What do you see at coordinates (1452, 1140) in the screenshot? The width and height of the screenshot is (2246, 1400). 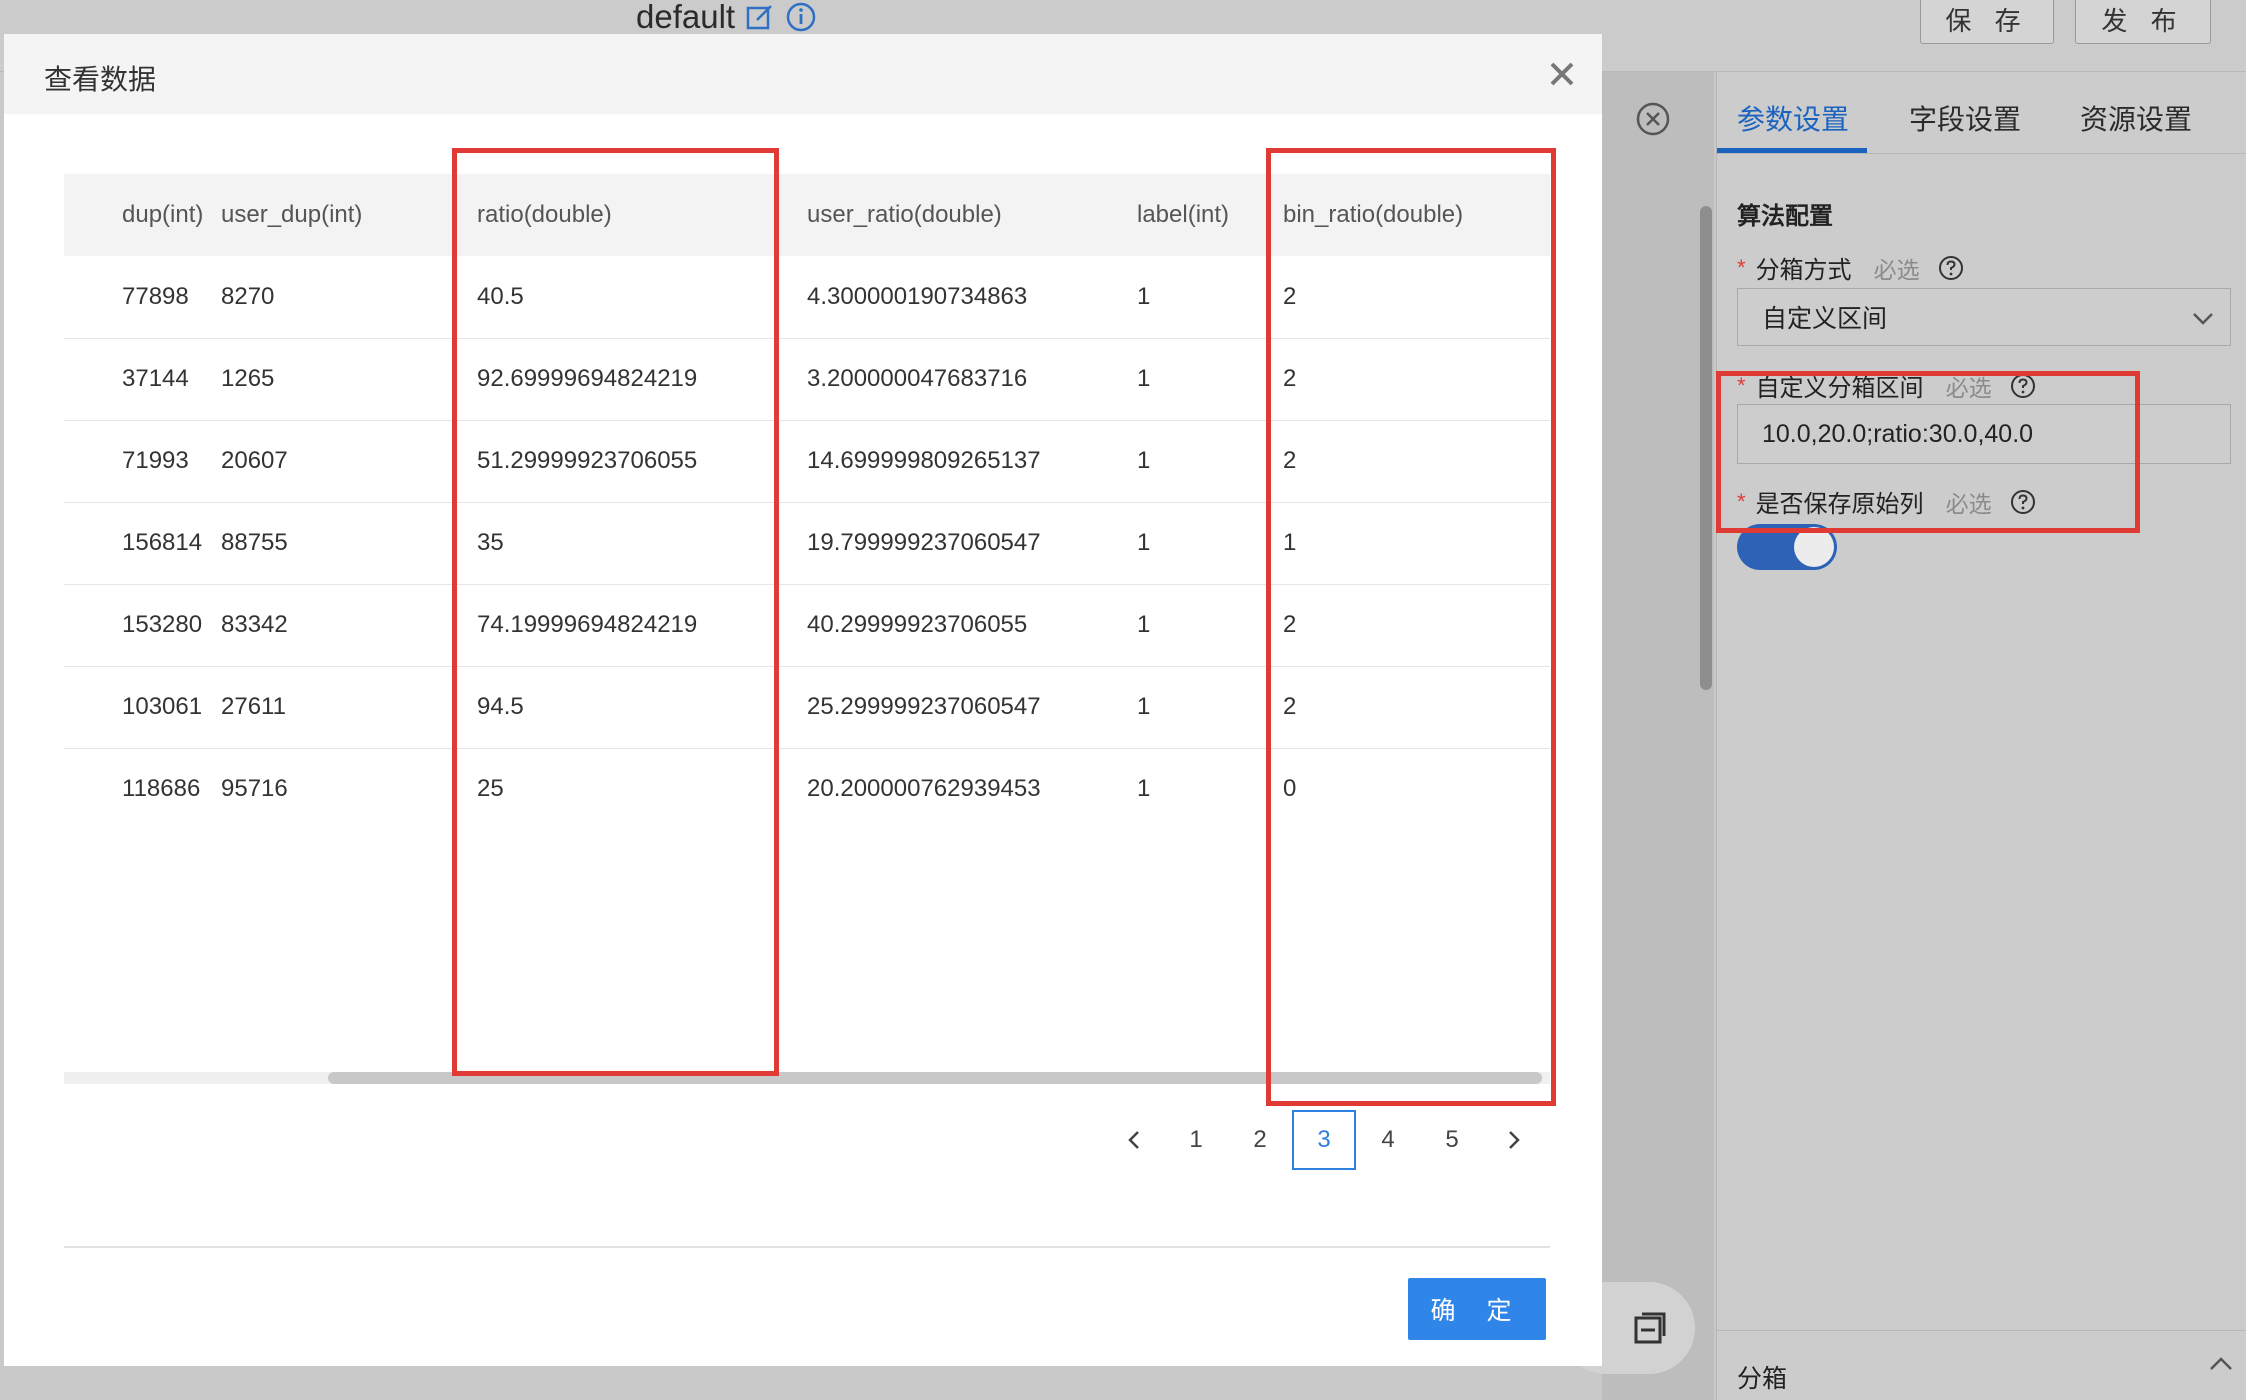 I see `page-5-button: 5` at bounding box center [1452, 1140].